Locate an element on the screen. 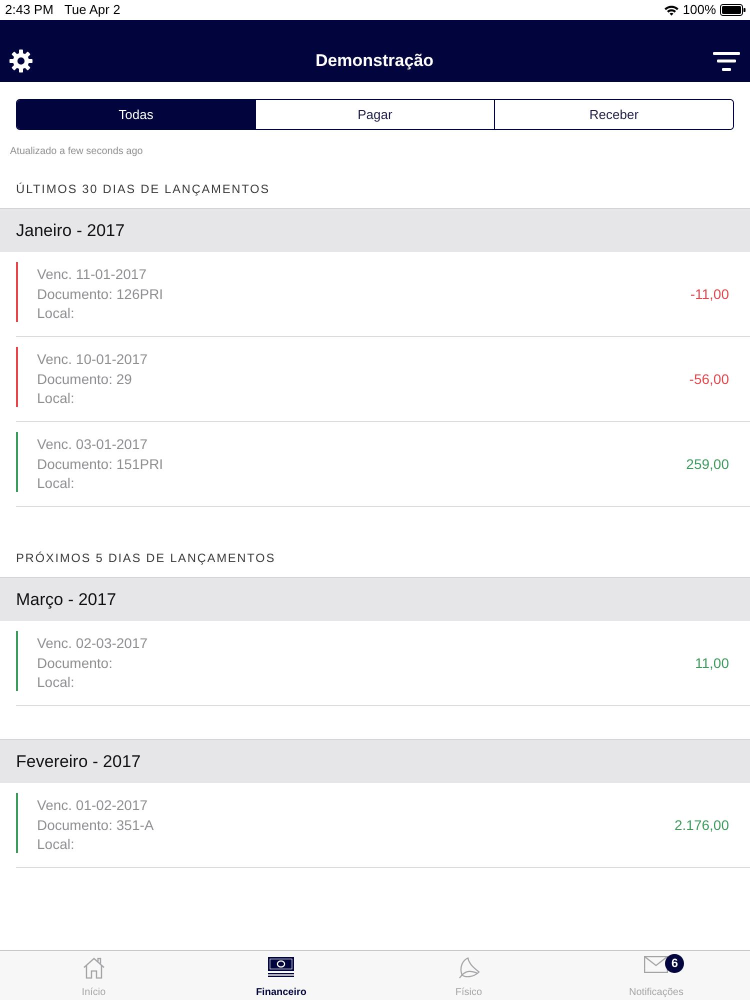 Image resolution: width=750 pixels, height=1000 pixels. screen-title: Demonstração is located at coordinates (374, 61).